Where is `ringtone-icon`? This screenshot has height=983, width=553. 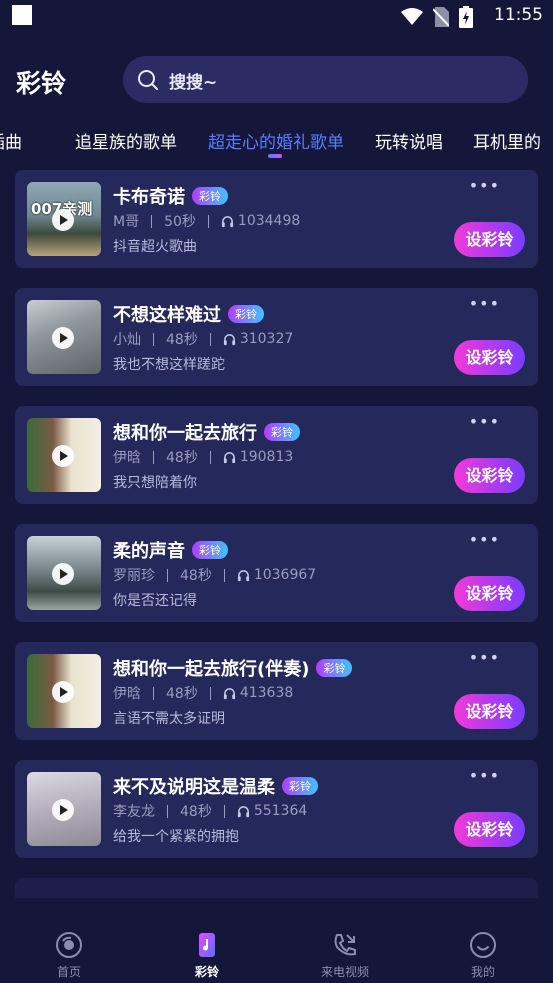 ringtone-icon is located at coordinates (207, 945).